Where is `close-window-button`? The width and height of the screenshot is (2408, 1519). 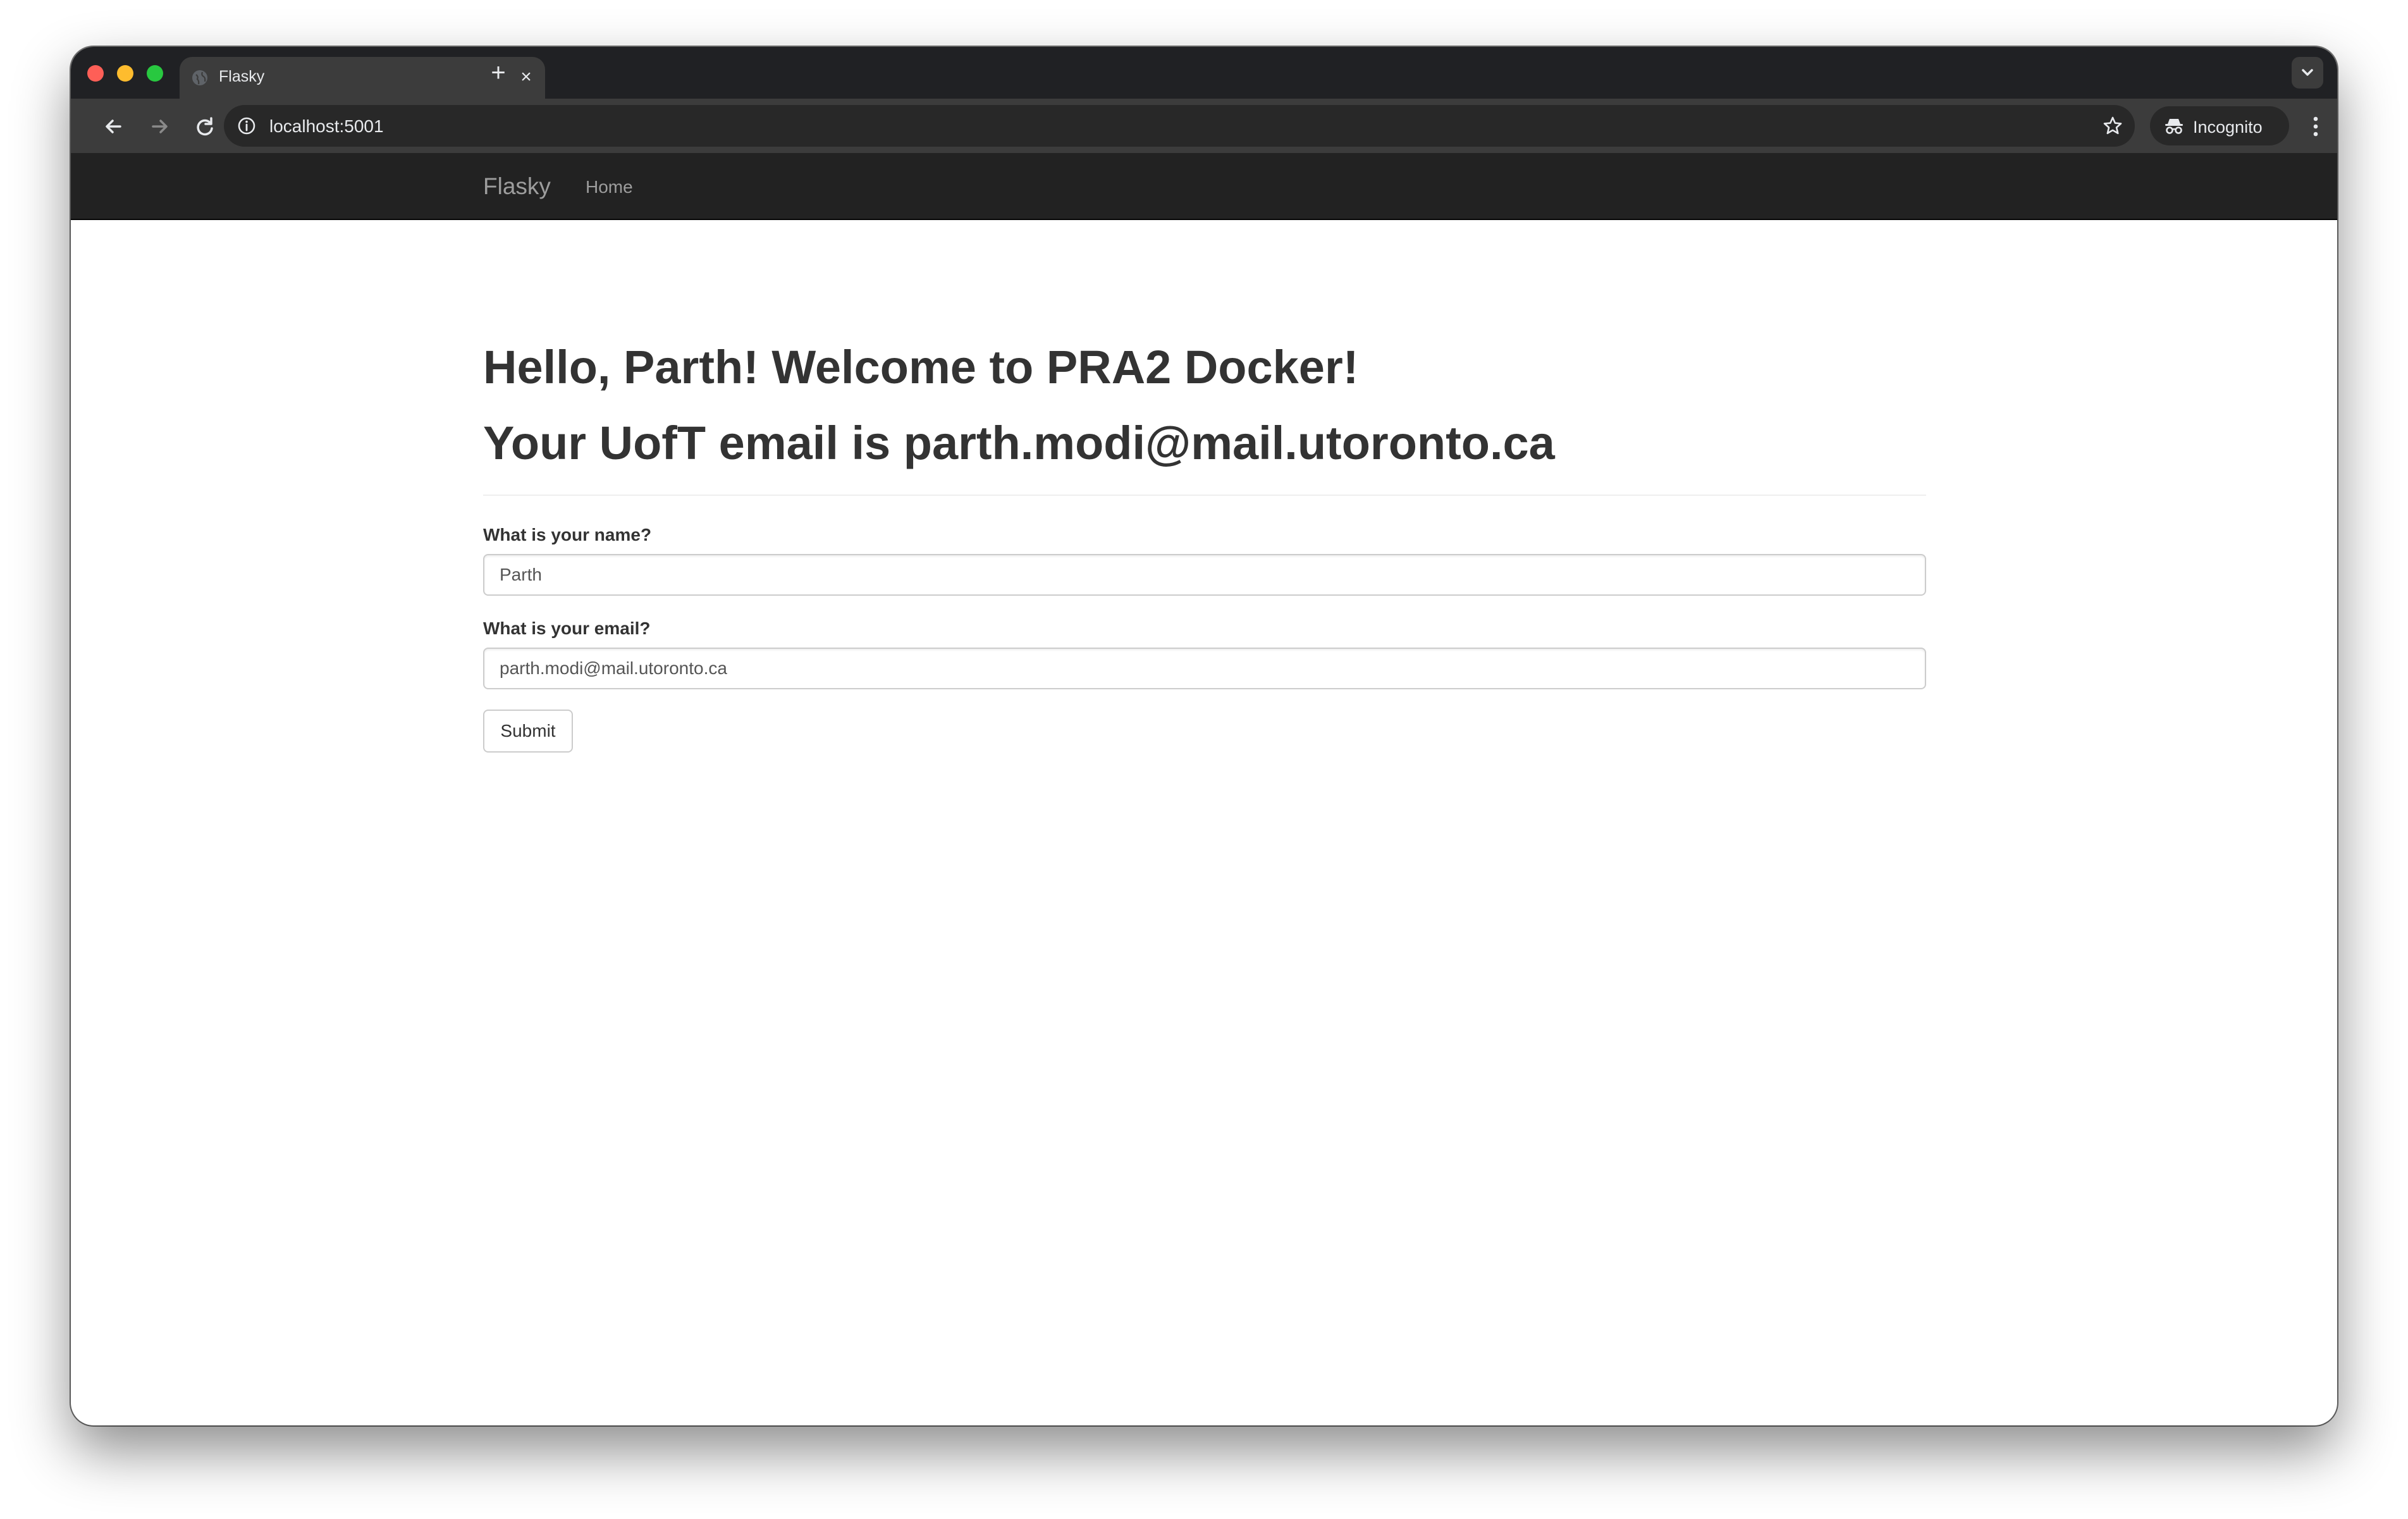
close-window-button is located at coordinates (95, 74).